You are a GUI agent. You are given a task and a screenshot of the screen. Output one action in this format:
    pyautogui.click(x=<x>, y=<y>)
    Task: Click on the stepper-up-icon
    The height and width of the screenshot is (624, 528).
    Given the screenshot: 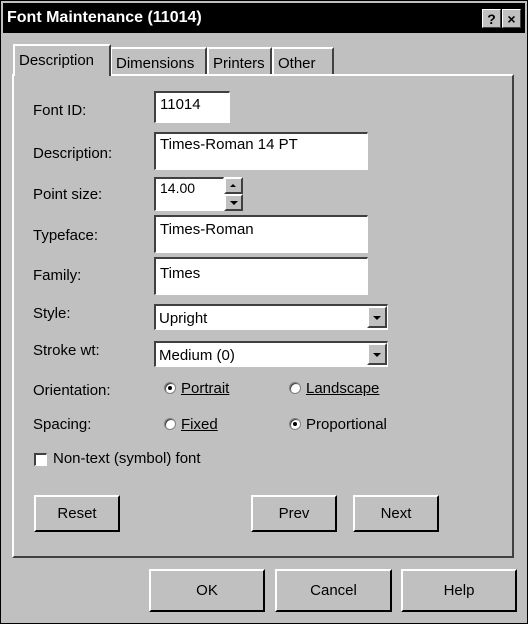 What is the action you would take?
    pyautogui.click(x=233, y=185)
    